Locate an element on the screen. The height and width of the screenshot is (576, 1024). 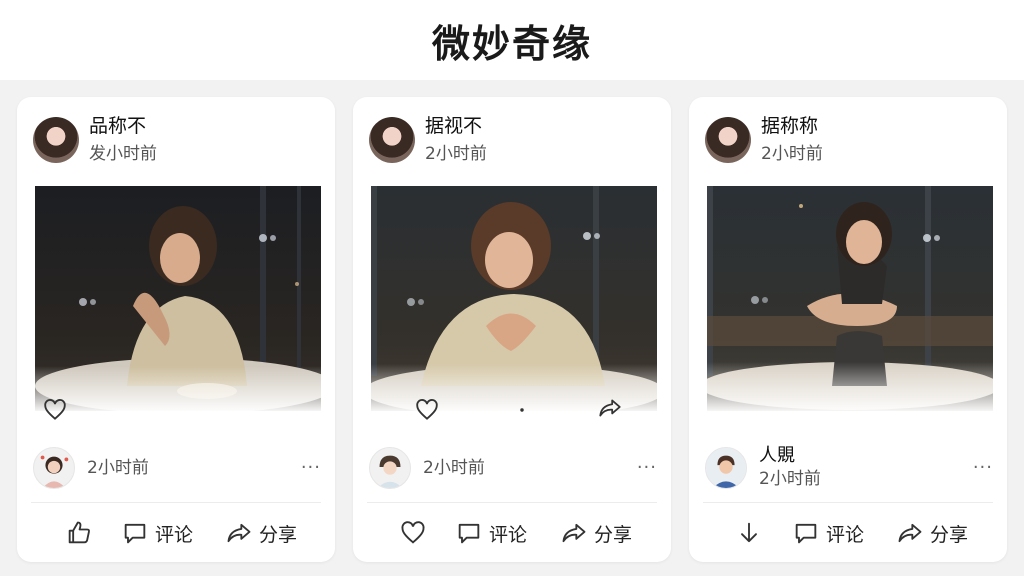
save-button is located at coordinates (749, 533).